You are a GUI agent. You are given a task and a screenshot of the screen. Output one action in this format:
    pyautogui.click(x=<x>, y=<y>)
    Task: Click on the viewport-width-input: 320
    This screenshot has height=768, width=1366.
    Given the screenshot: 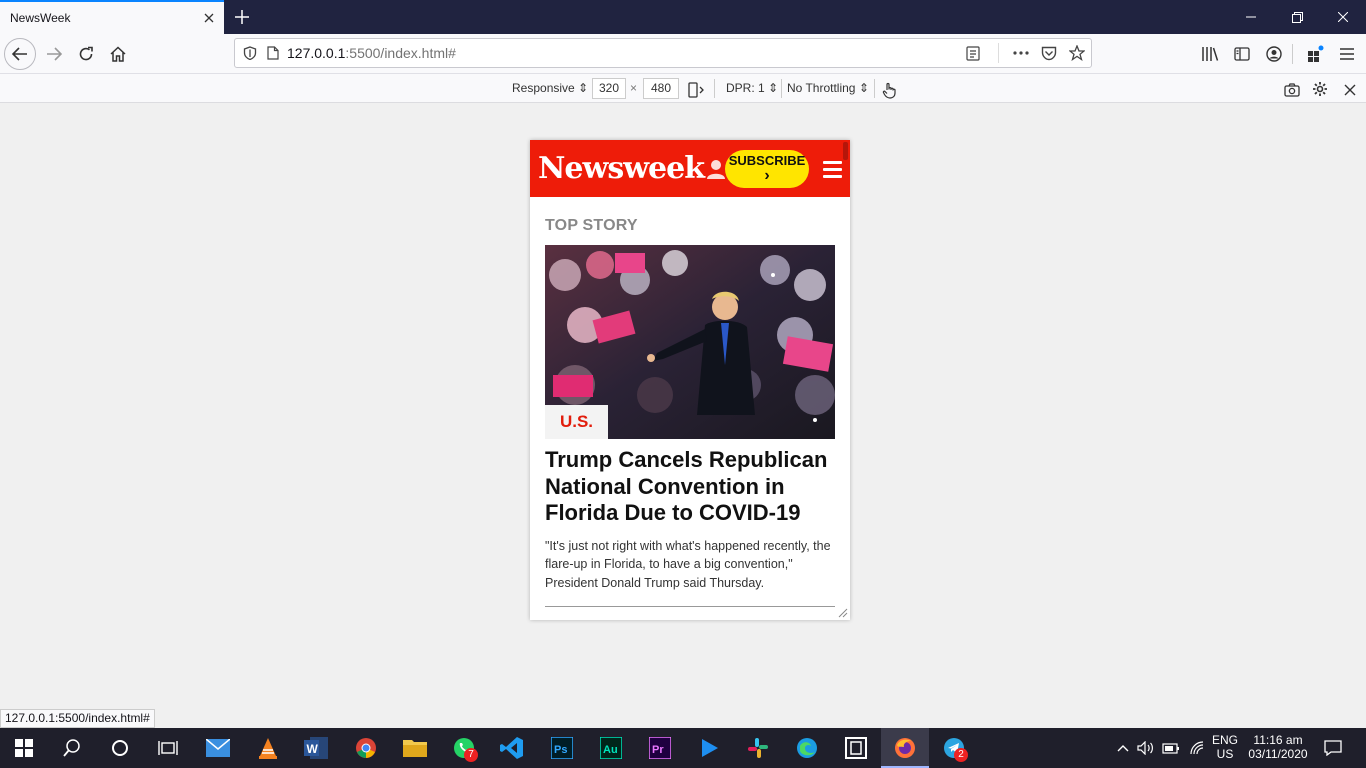 What is the action you would take?
    pyautogui.click(x=609, y=88)
    